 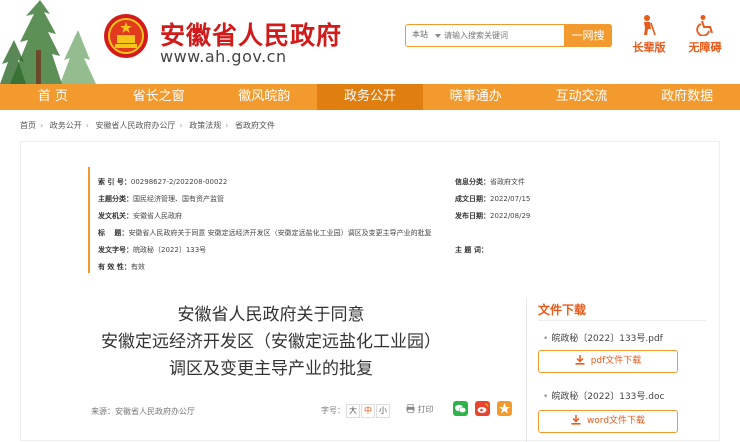 What do you see at coordinates (126, 36) in the screenshot?
I see `national-emblem-icon` at bounding box center [126, 36].